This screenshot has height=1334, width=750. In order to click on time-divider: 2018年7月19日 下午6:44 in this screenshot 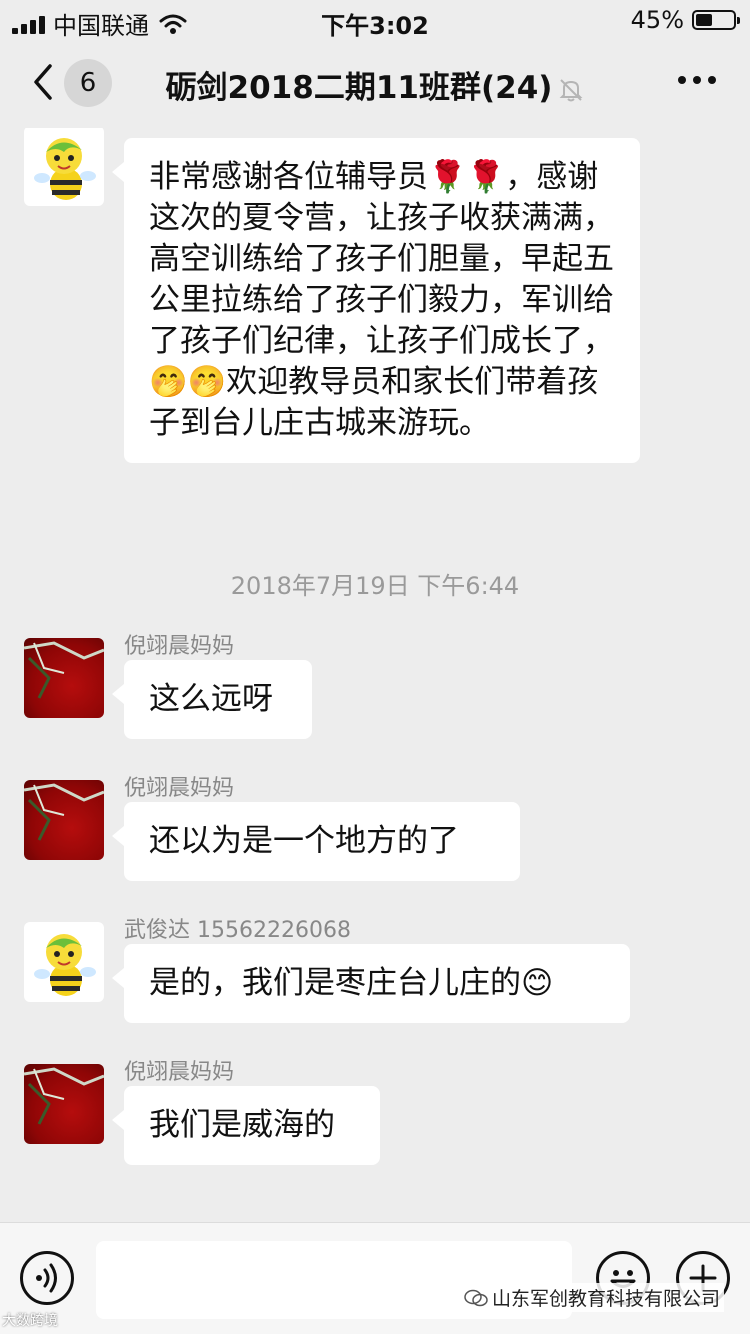, I will do `click(375, 586)`.